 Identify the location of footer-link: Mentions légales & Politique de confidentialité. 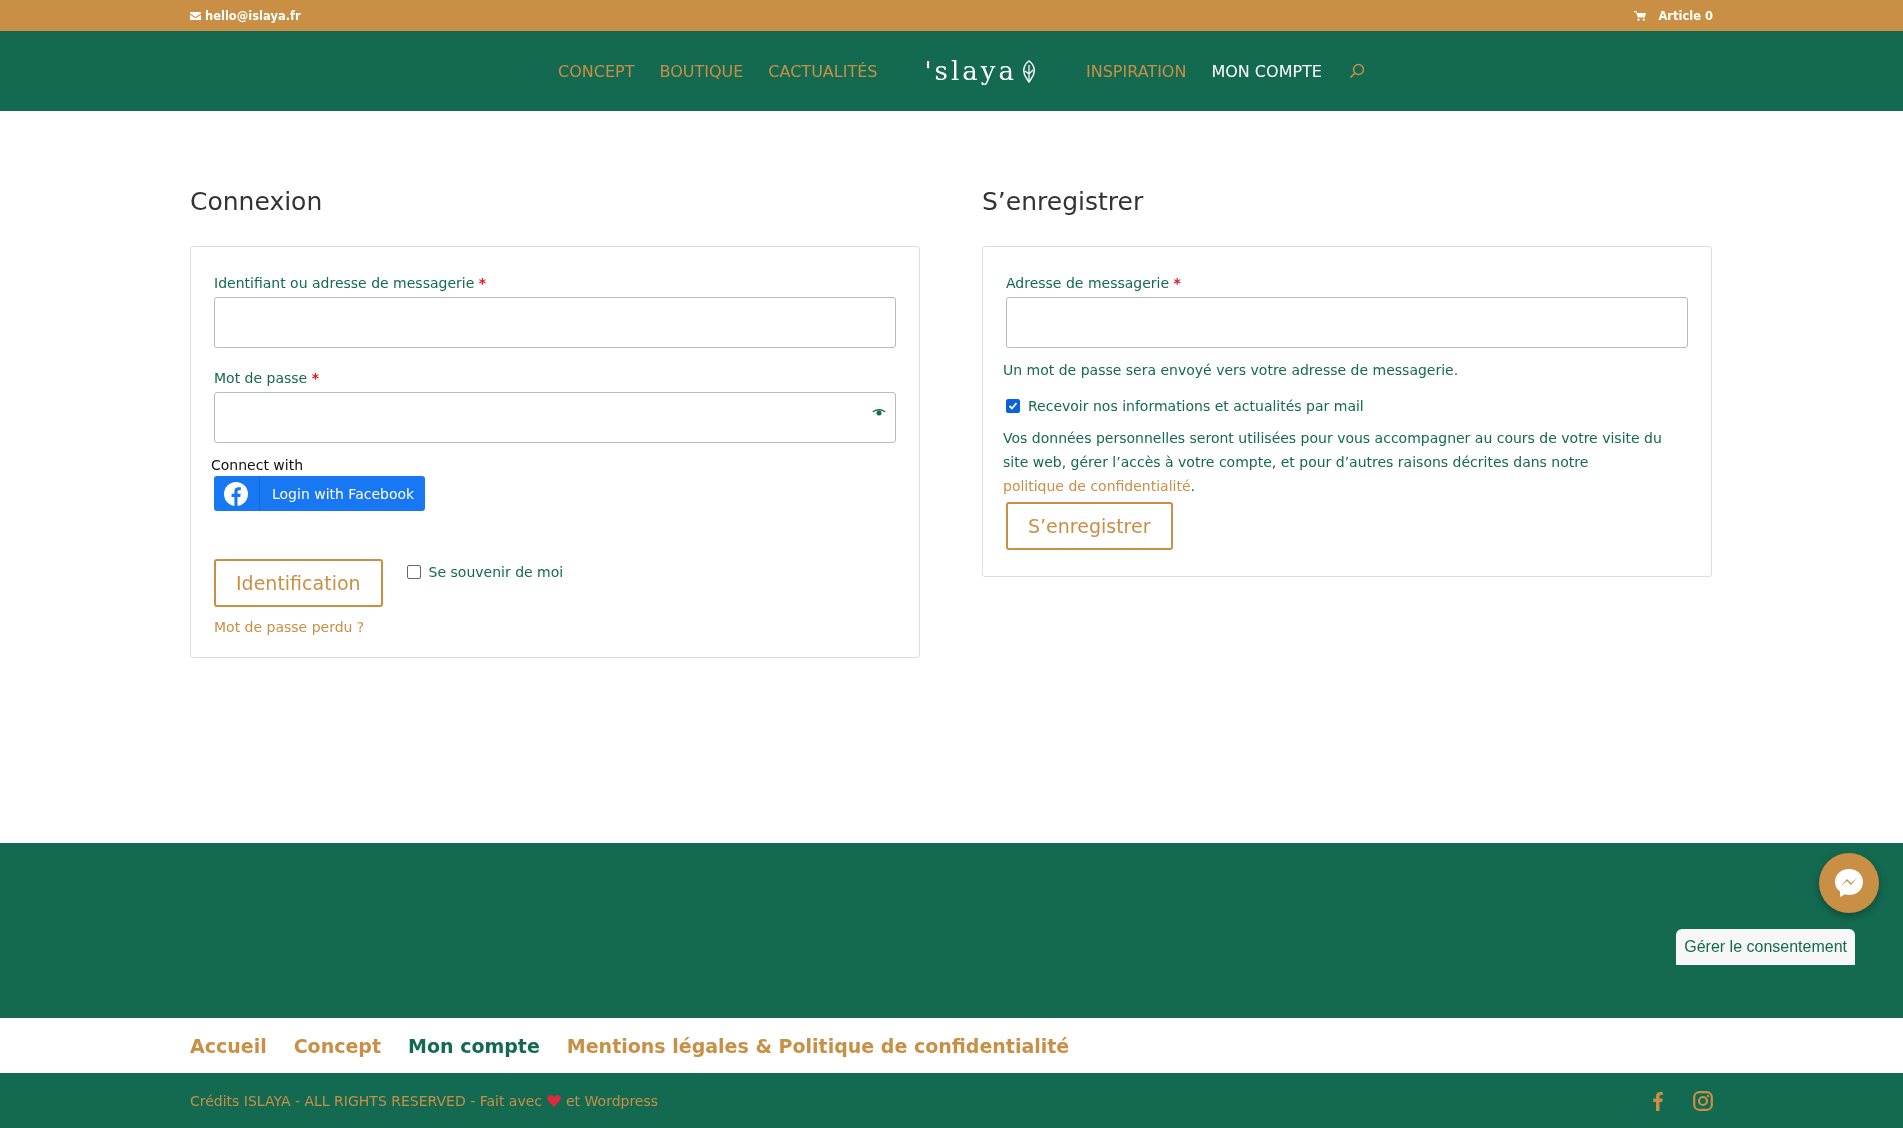
(818, 1045).